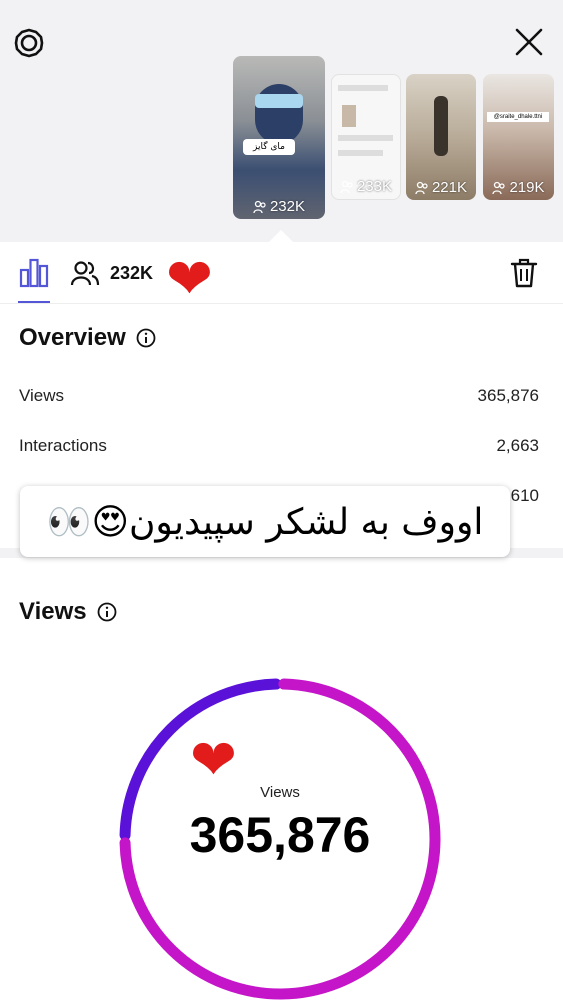 The width and height of the screenshot is (563, 1000). Describe the element at coordinates (265, 521) in the screenshot. I see `text-sticker: اووف به لشکر سپیدیون😍👀` at that location.